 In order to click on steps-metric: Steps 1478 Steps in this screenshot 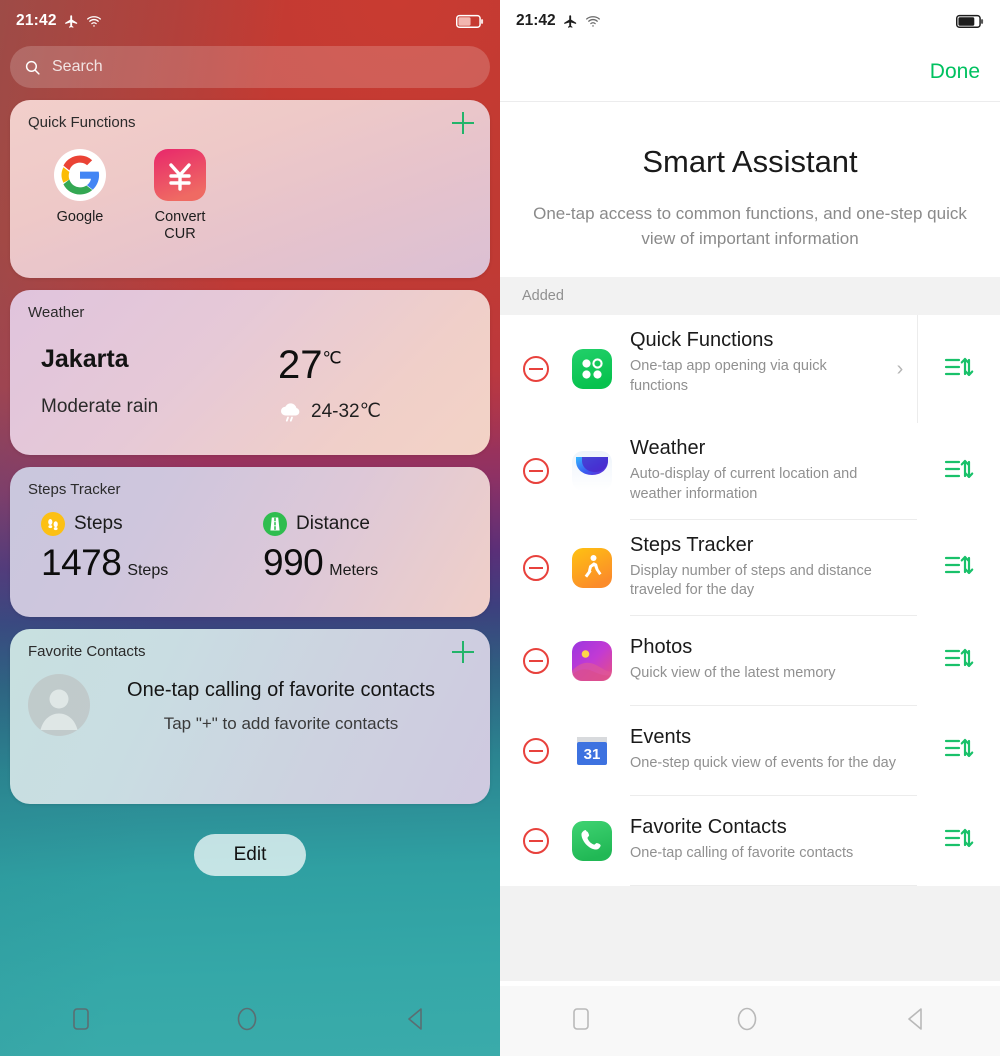, I will do `click(139, 548)`.